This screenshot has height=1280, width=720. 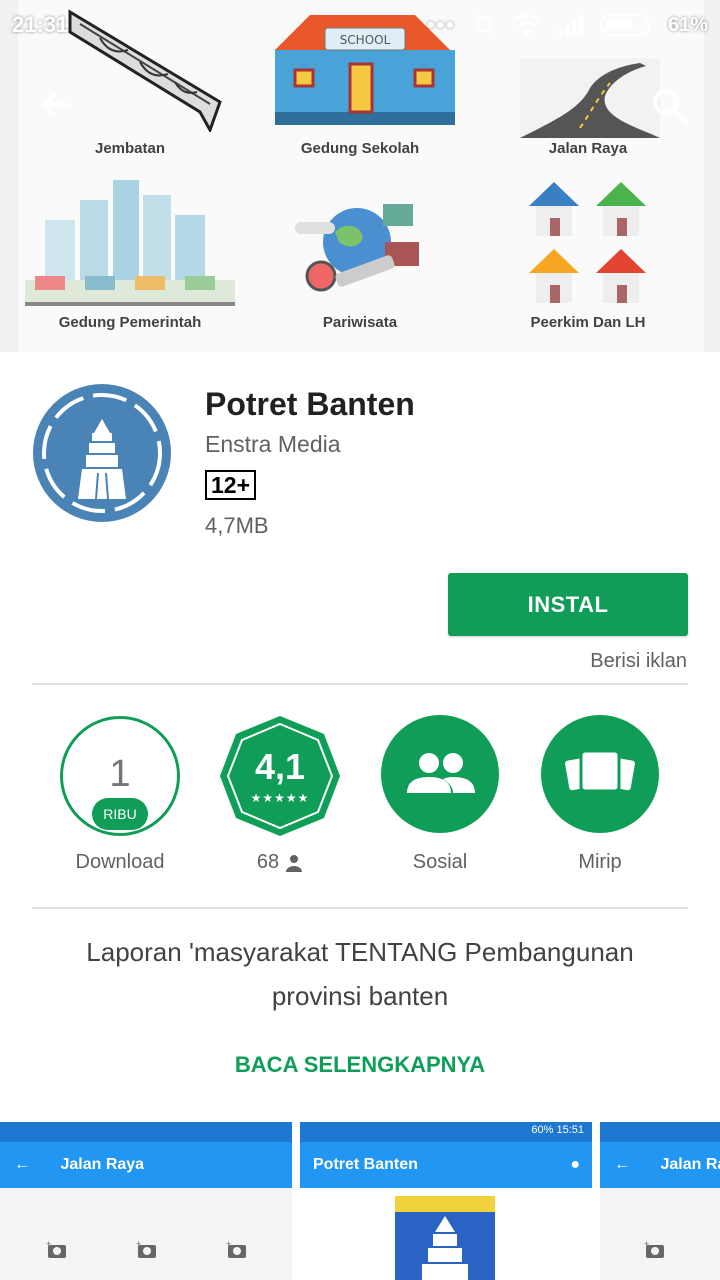 I want to click on houses-illustration, so click(x=587, y=242).